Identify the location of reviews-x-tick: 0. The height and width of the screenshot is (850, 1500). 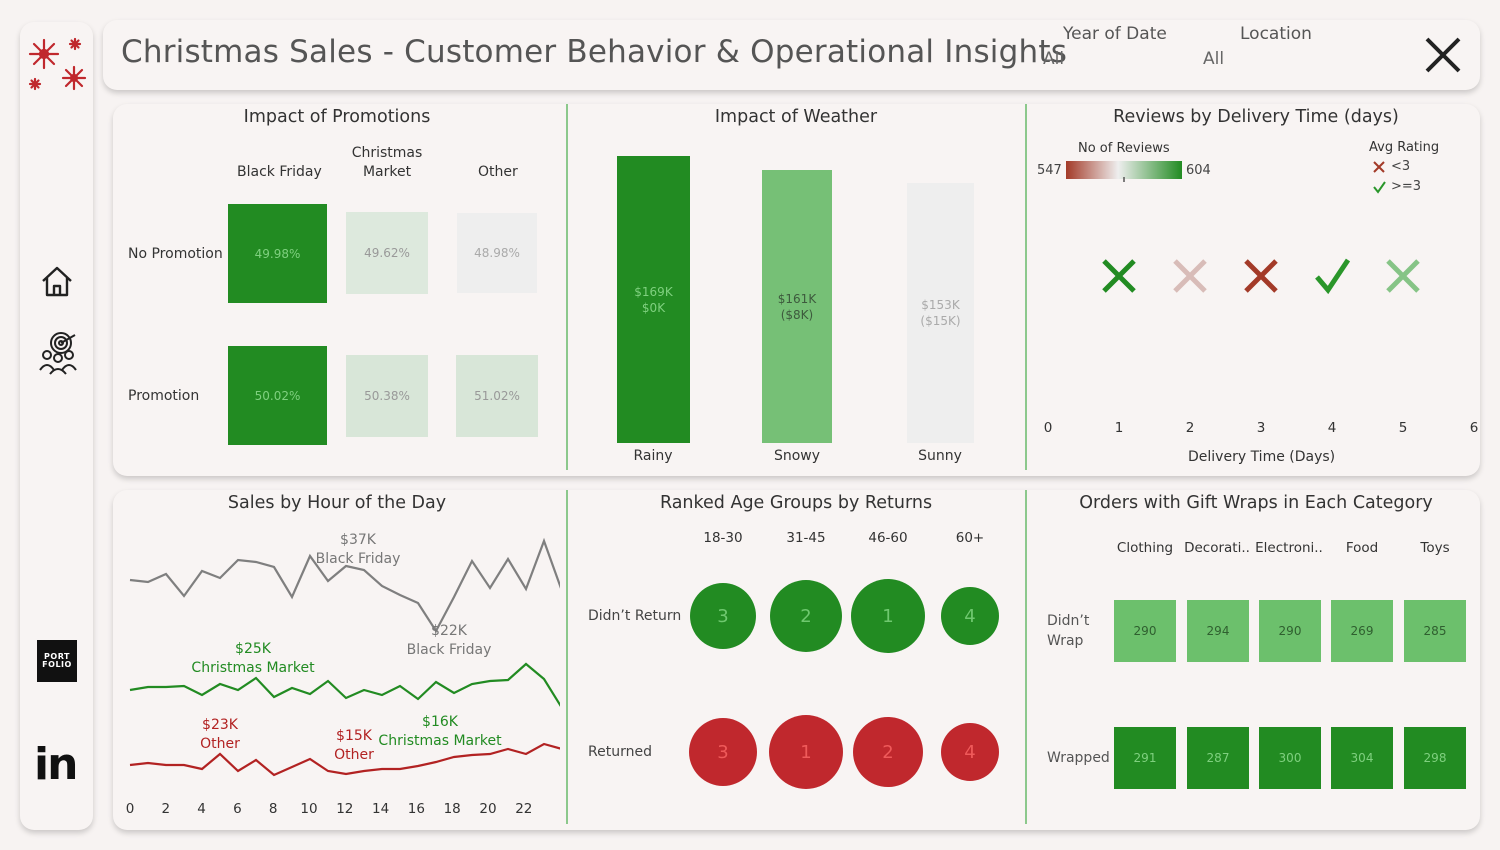
(1048, 428).